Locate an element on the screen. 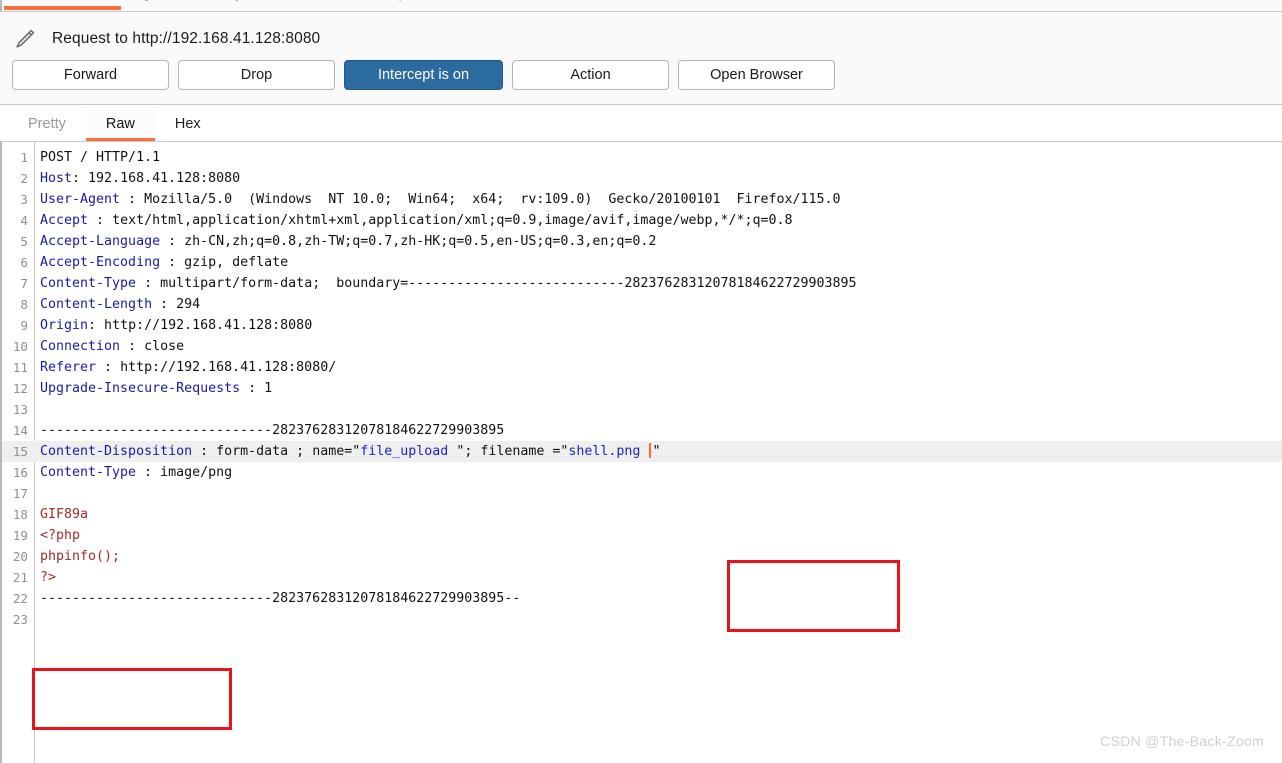 The width and height of the screenshot is (1282, 763). code-span: Upgrade-Insecure-Requests is located at coordinates (140, 388).